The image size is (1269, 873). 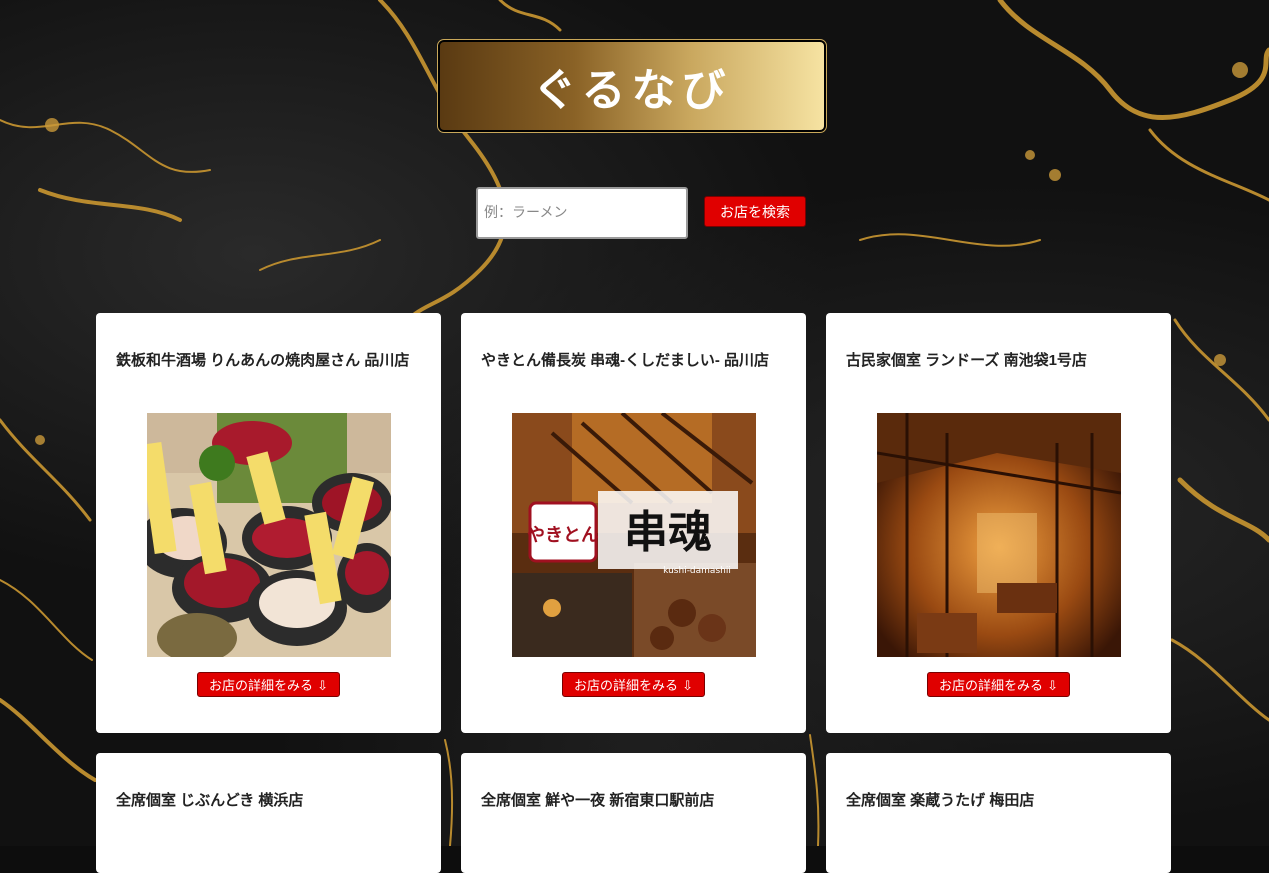 I want to click on restaurant-name: やきとん備長炭 串魂-くしだましい- 品川店, so click(x=625, y=360).